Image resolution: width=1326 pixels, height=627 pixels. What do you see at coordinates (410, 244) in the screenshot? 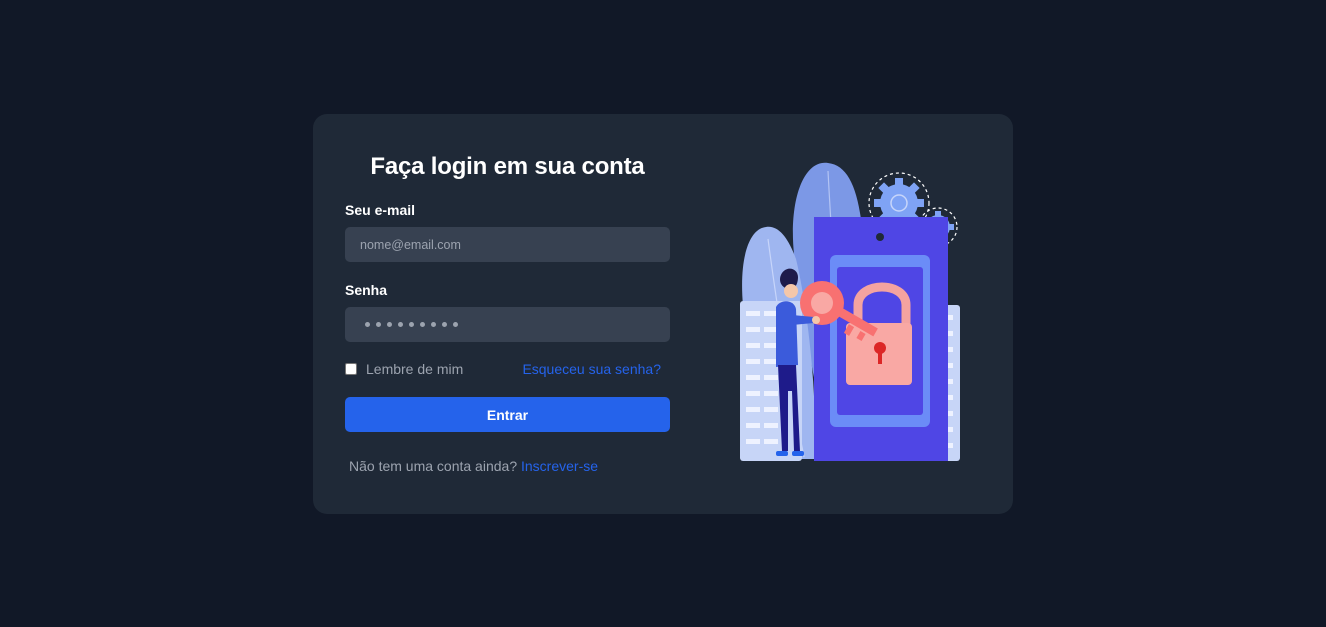
I see `email-placeholder: nome@email.com` at bounding box center [410, 244].